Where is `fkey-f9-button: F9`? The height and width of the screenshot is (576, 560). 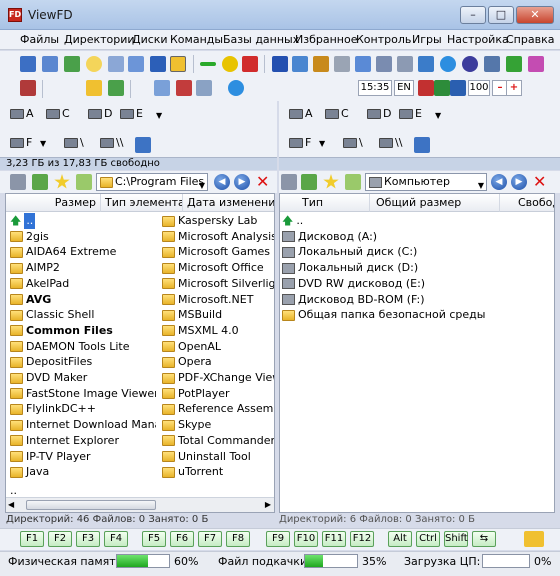
fkey-f9-button: F9 is located at coordinates (278, 539).